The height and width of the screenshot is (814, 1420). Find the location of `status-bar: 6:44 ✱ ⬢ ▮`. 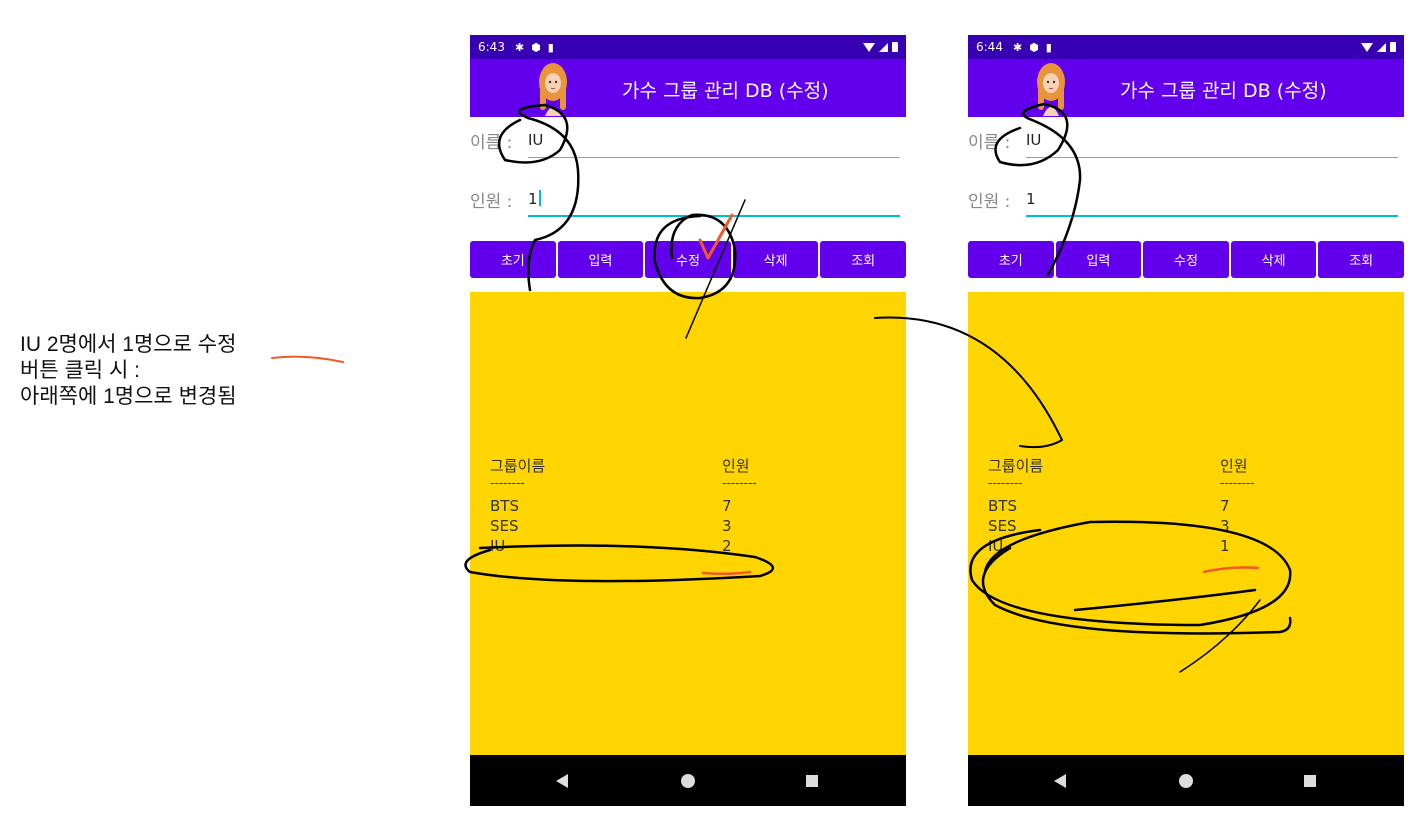

status-bar: 6:44 ✱ ⬢ ▮ is located at coordinates (1186, 47).